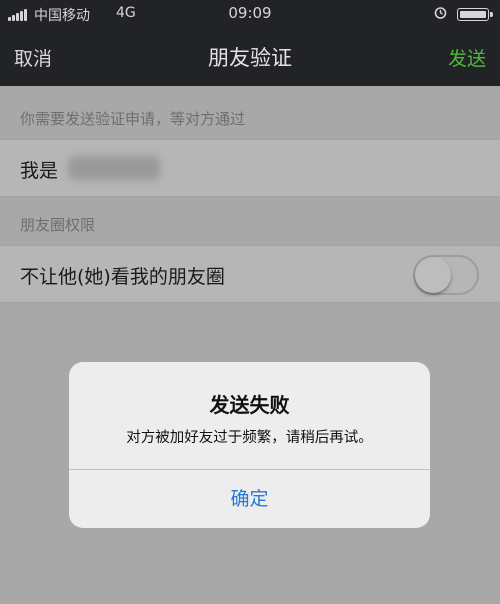 The height and width of the screenshot is (604, 500). I want to click on hide-moments-row: 不让他(她)看我的朋友圈, so click(250, 274).